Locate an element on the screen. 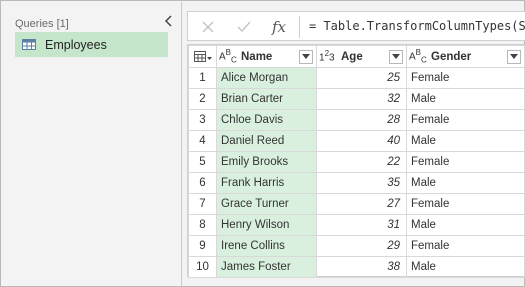 This screenshot has width=525, height=287. table-menu-icon is located at coordinates (202, 56).